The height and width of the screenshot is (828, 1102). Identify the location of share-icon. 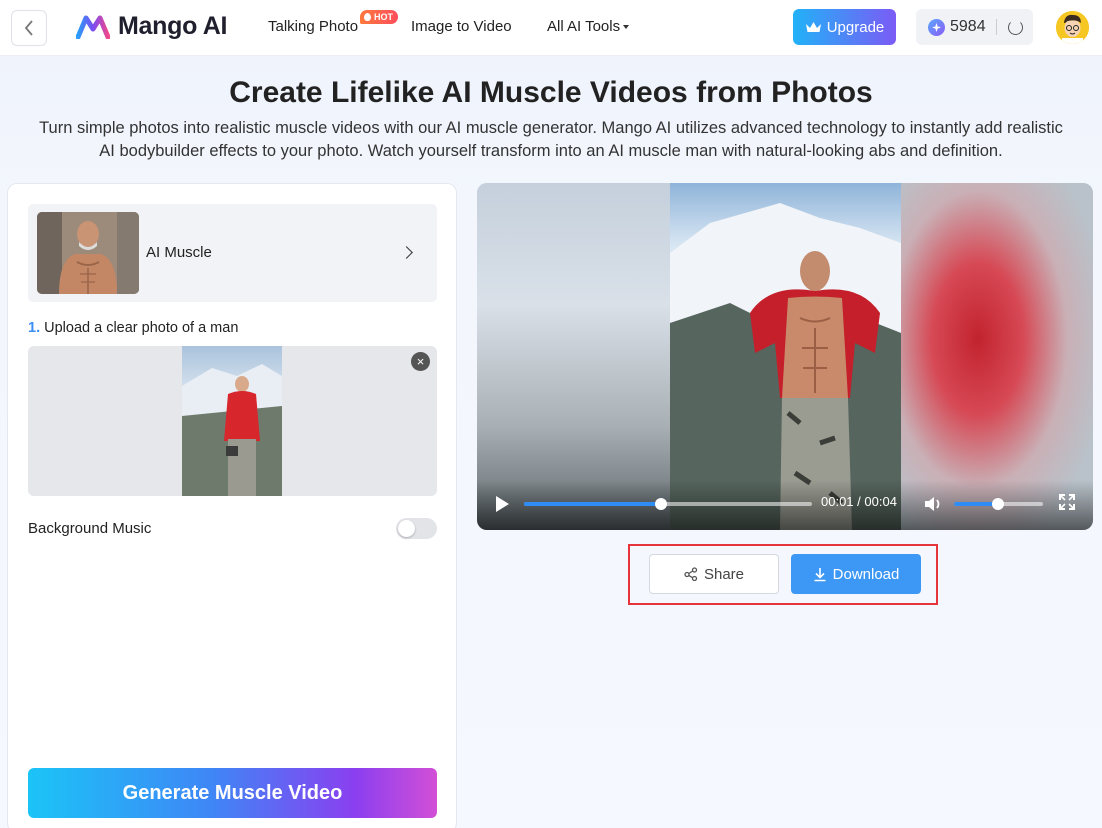
(691, 574).